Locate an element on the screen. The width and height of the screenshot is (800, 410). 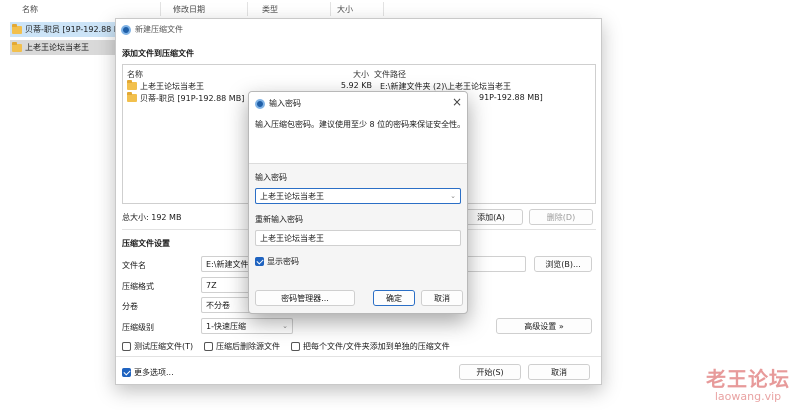
delete-after-checkbox: 压缩后删除源文件 is located at coordinates (242, 346).